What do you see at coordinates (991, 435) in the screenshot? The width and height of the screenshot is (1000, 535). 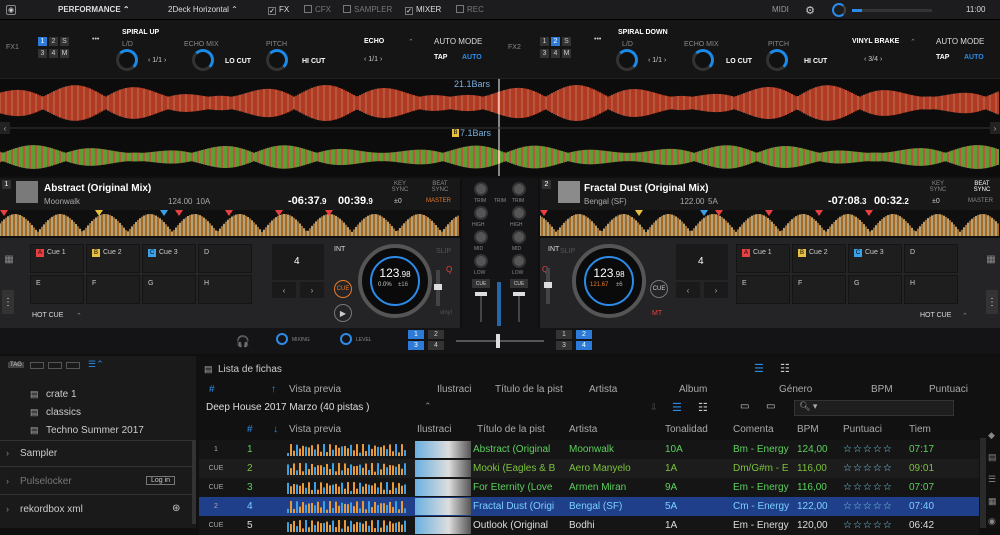 I see `tag-icon: ◆` at bounding box center [991, 435].